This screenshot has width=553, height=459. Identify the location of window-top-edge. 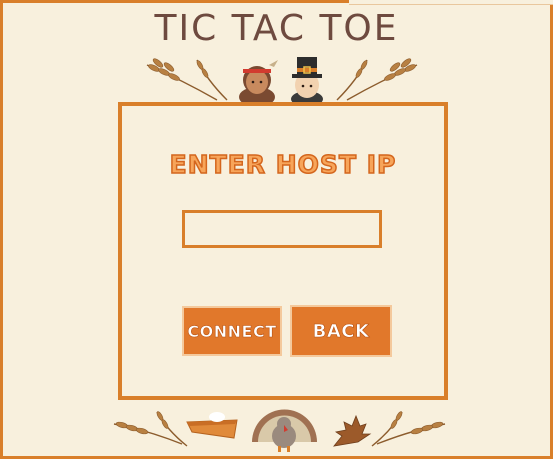
(451, 2).